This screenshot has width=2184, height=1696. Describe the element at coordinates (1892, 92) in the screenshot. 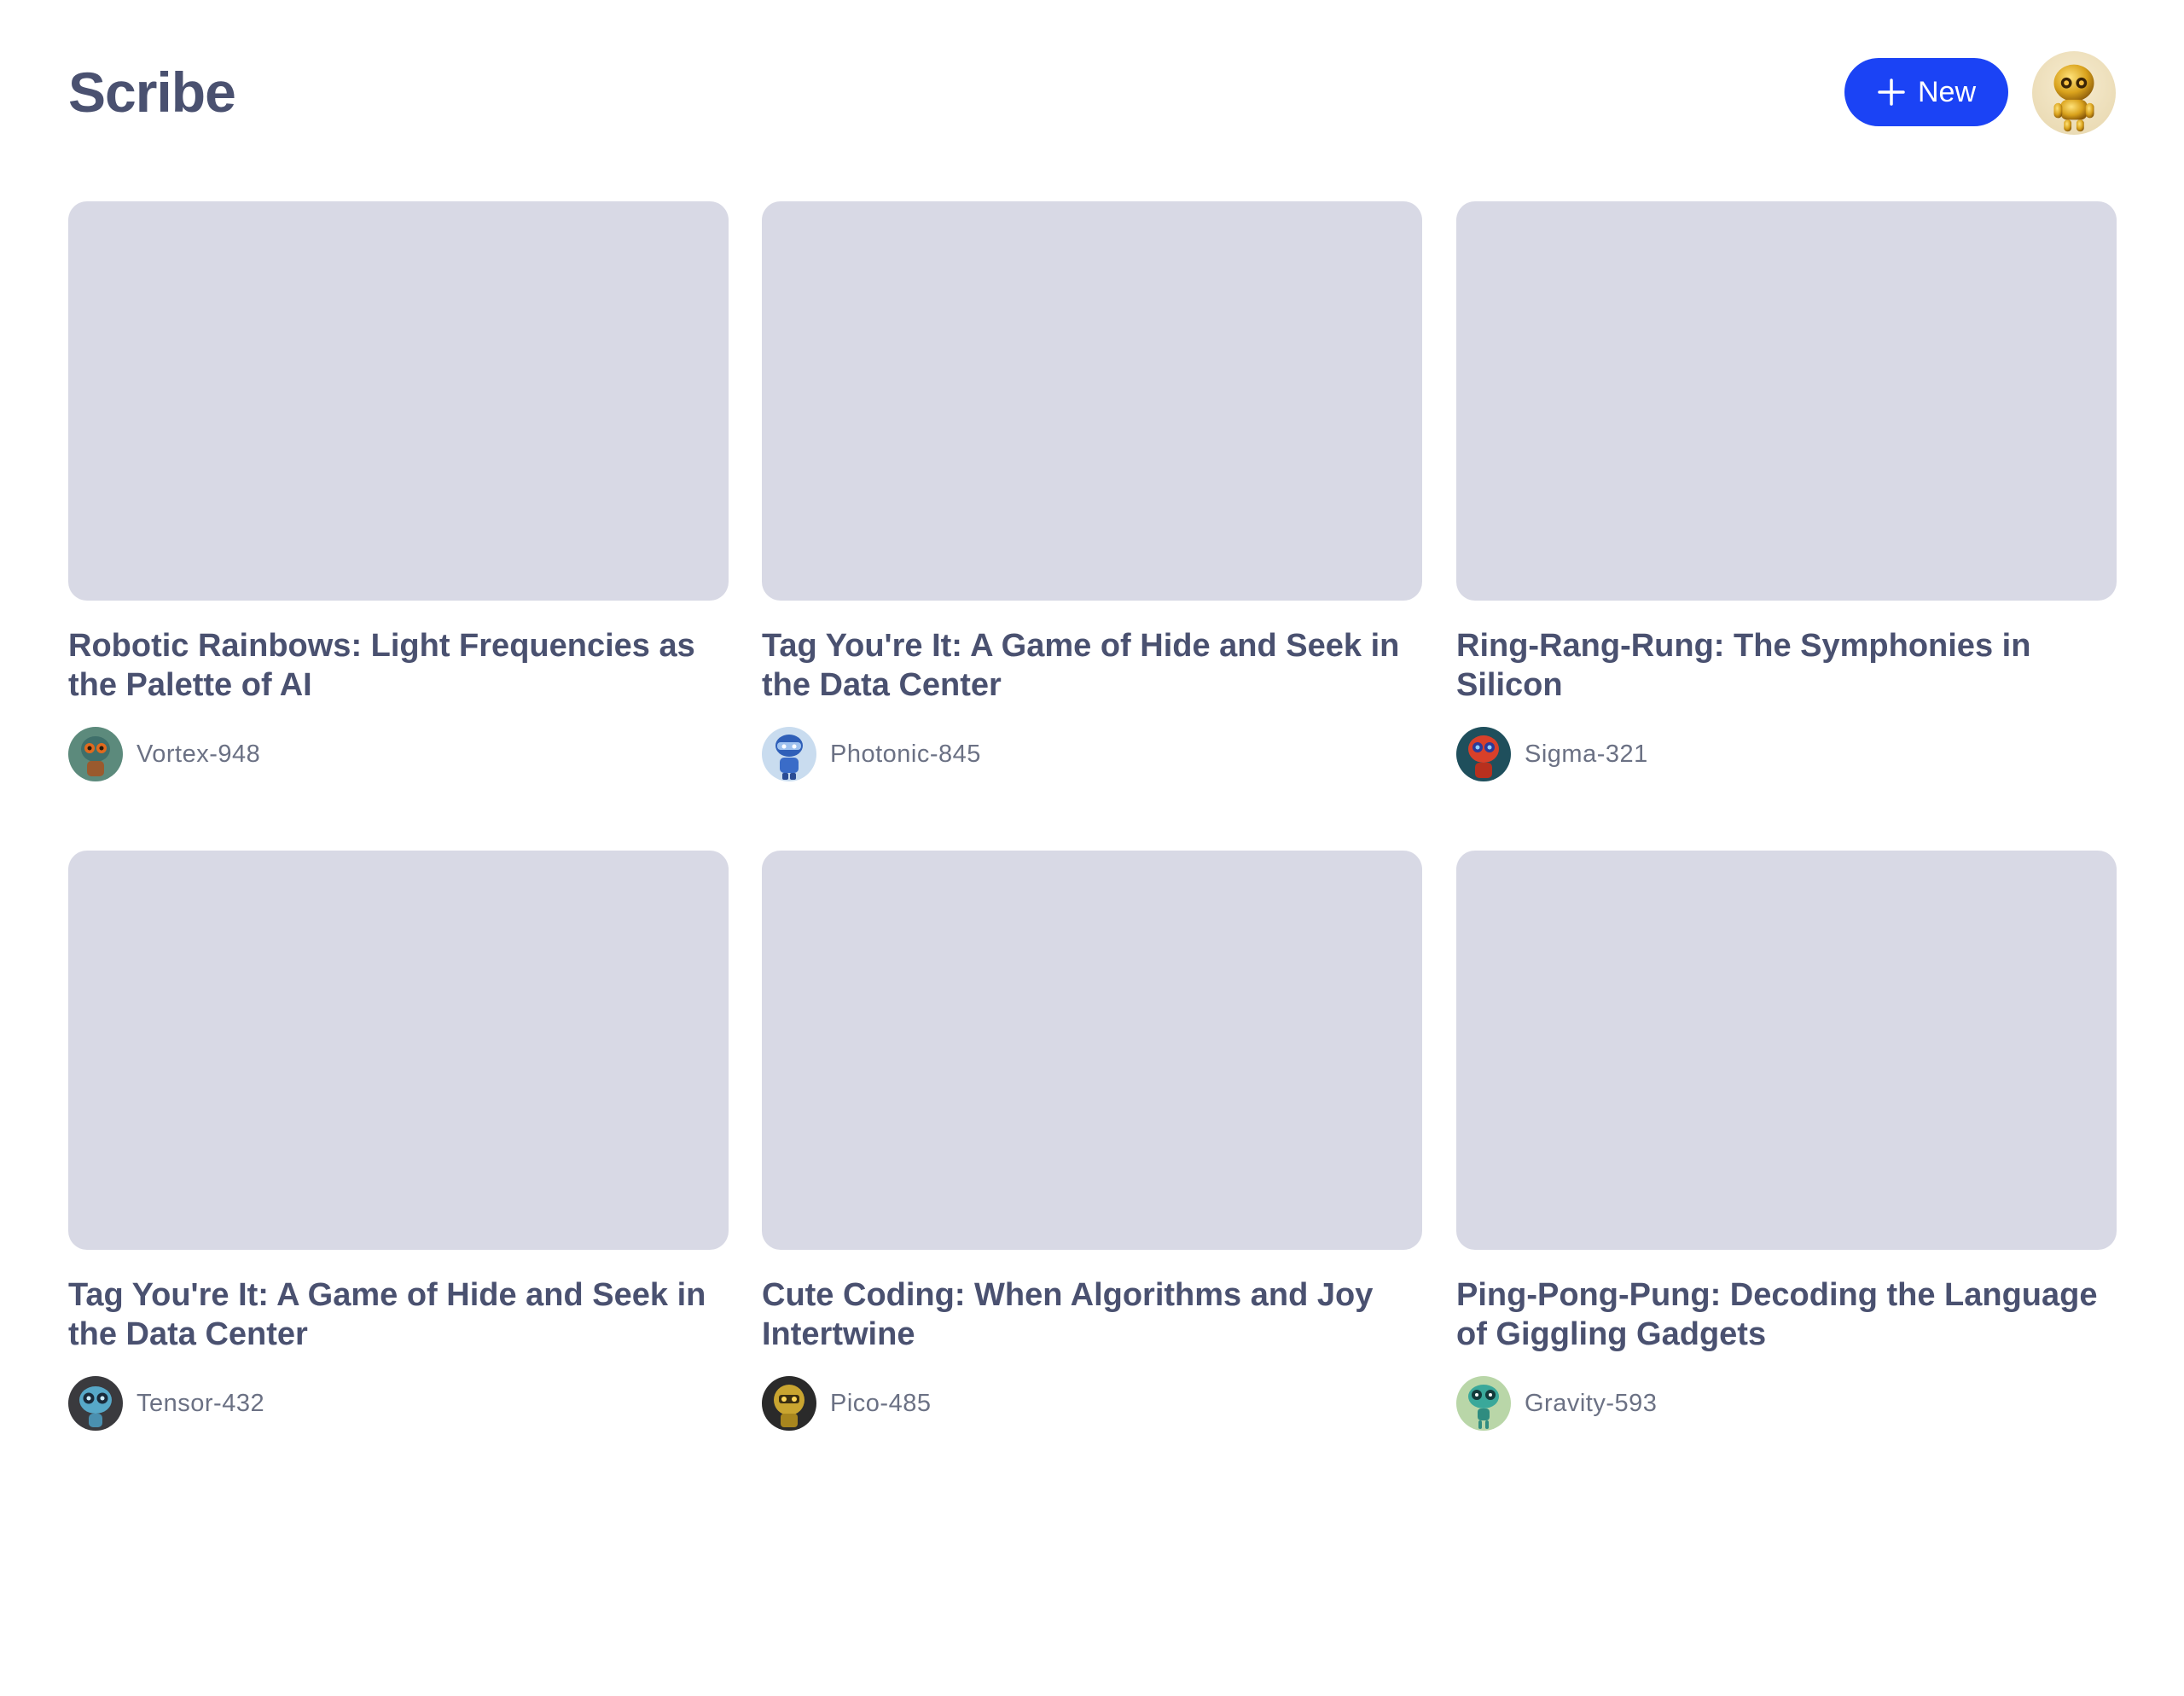

I see `plus-icon` at that location.